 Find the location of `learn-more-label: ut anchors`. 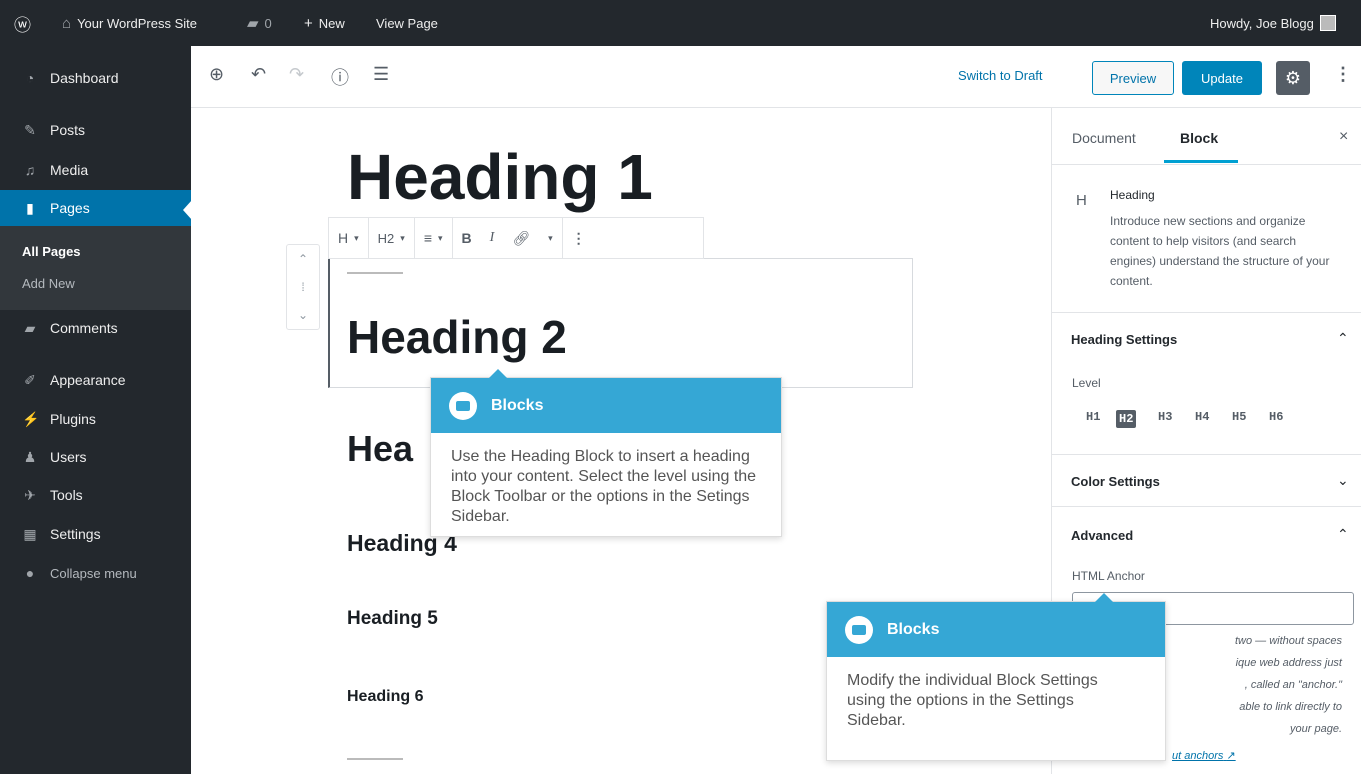

learn-more-label: ut anchors is located at coordinates (1198, 756).